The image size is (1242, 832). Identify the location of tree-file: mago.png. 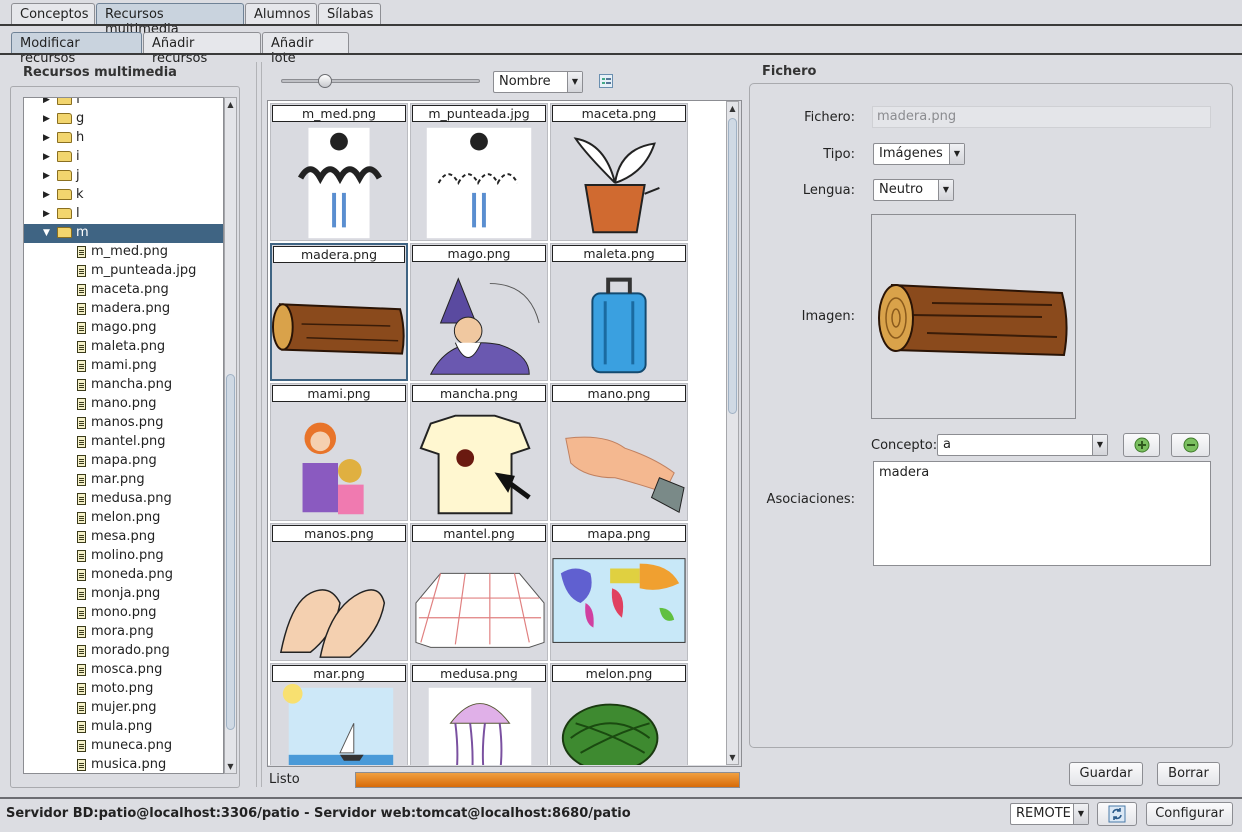
(123, 328).